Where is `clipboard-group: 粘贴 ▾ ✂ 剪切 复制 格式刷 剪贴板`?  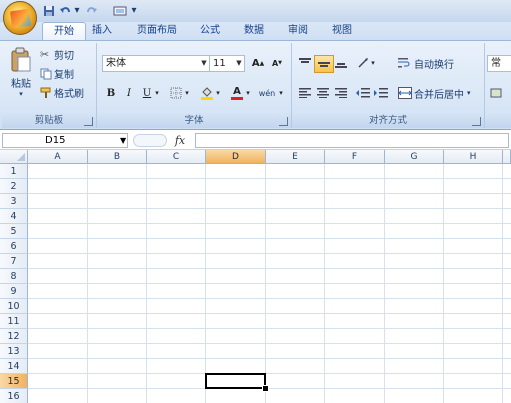
clipboard-group: 粘贴 ▾ ✂ 剪切 复制 格式刷 剪贴板 is located at coordinates (49, 85).